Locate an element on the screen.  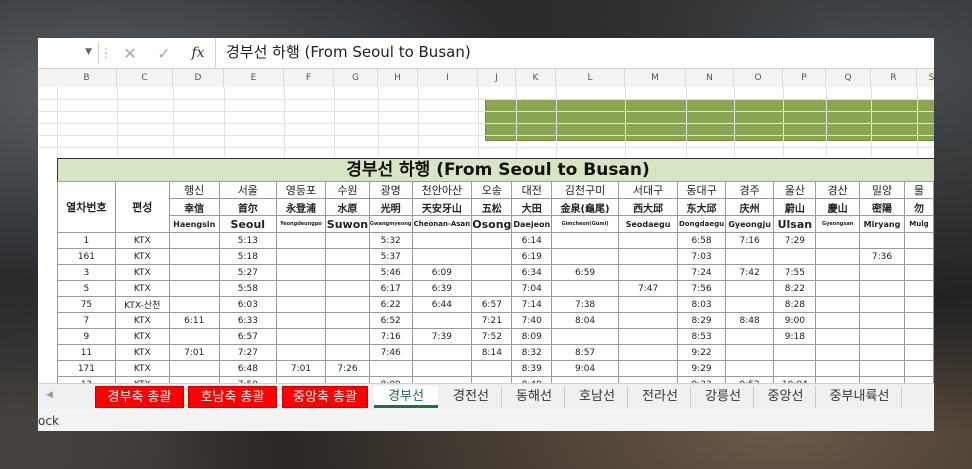
sheet-tab: 호남축 총괄 is located at coordinates (232, 397).